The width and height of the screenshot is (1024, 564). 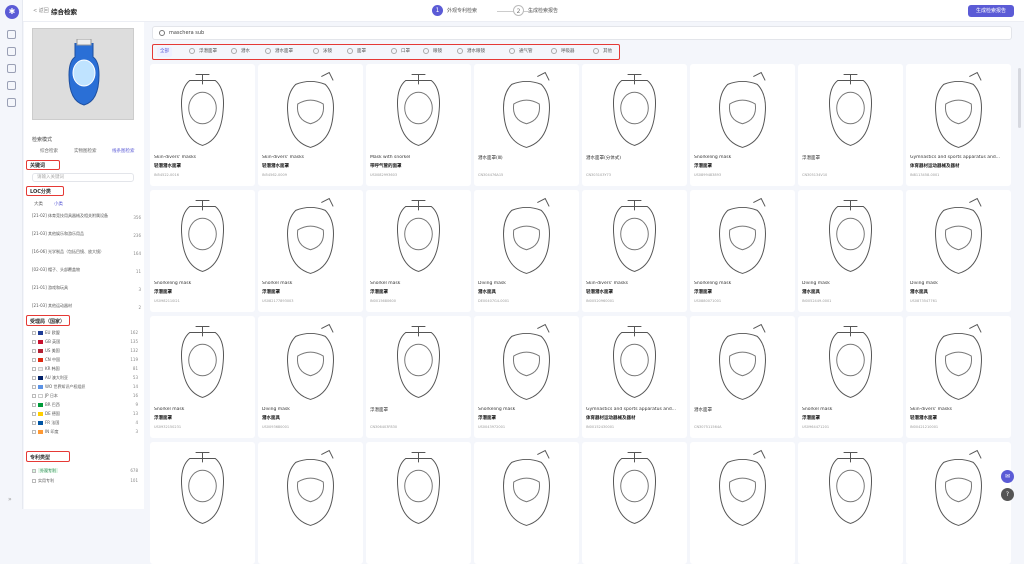 I want to click on loc-item: [21-02] 体育竞技用具器械及相关附属设备 356, so click(x=88, y=216).